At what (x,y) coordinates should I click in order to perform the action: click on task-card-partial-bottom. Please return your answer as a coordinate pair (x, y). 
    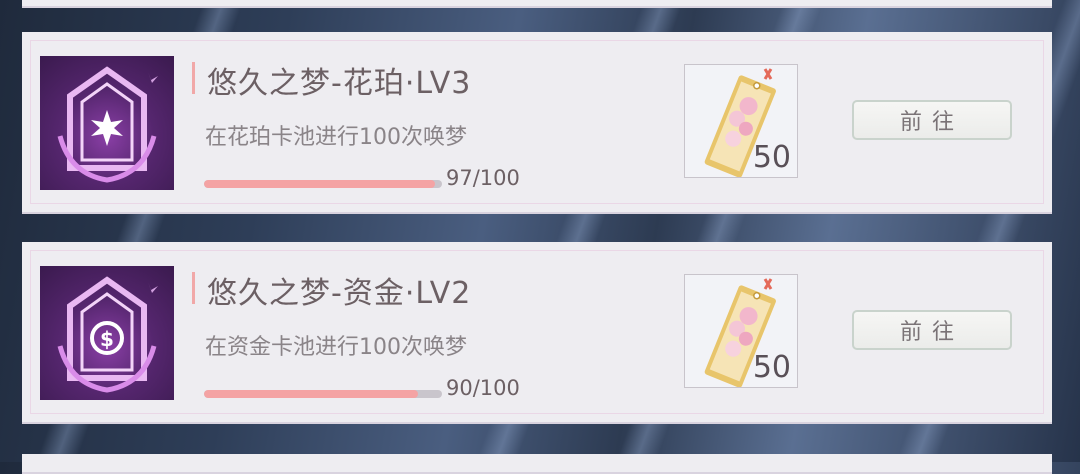
    Looking at the image, I should click on (537, 464).